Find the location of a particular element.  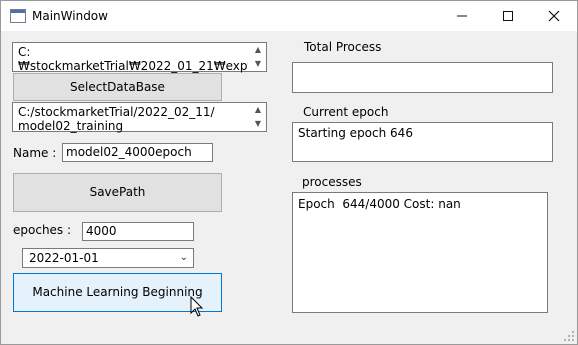

database-path-text: C: ₩stockmarketTrial₩2022_01_21₩exp₩fi is located at coordinates (133, 59).